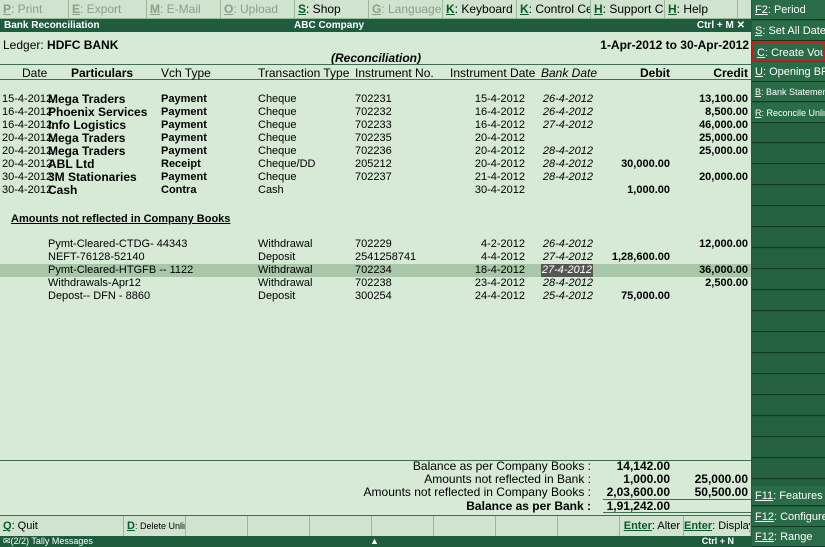  What do you see at coordinates (258, 9) in the screenshot?
I see `menu-item-upload: O: Upload` at bounding box center [258, 9].